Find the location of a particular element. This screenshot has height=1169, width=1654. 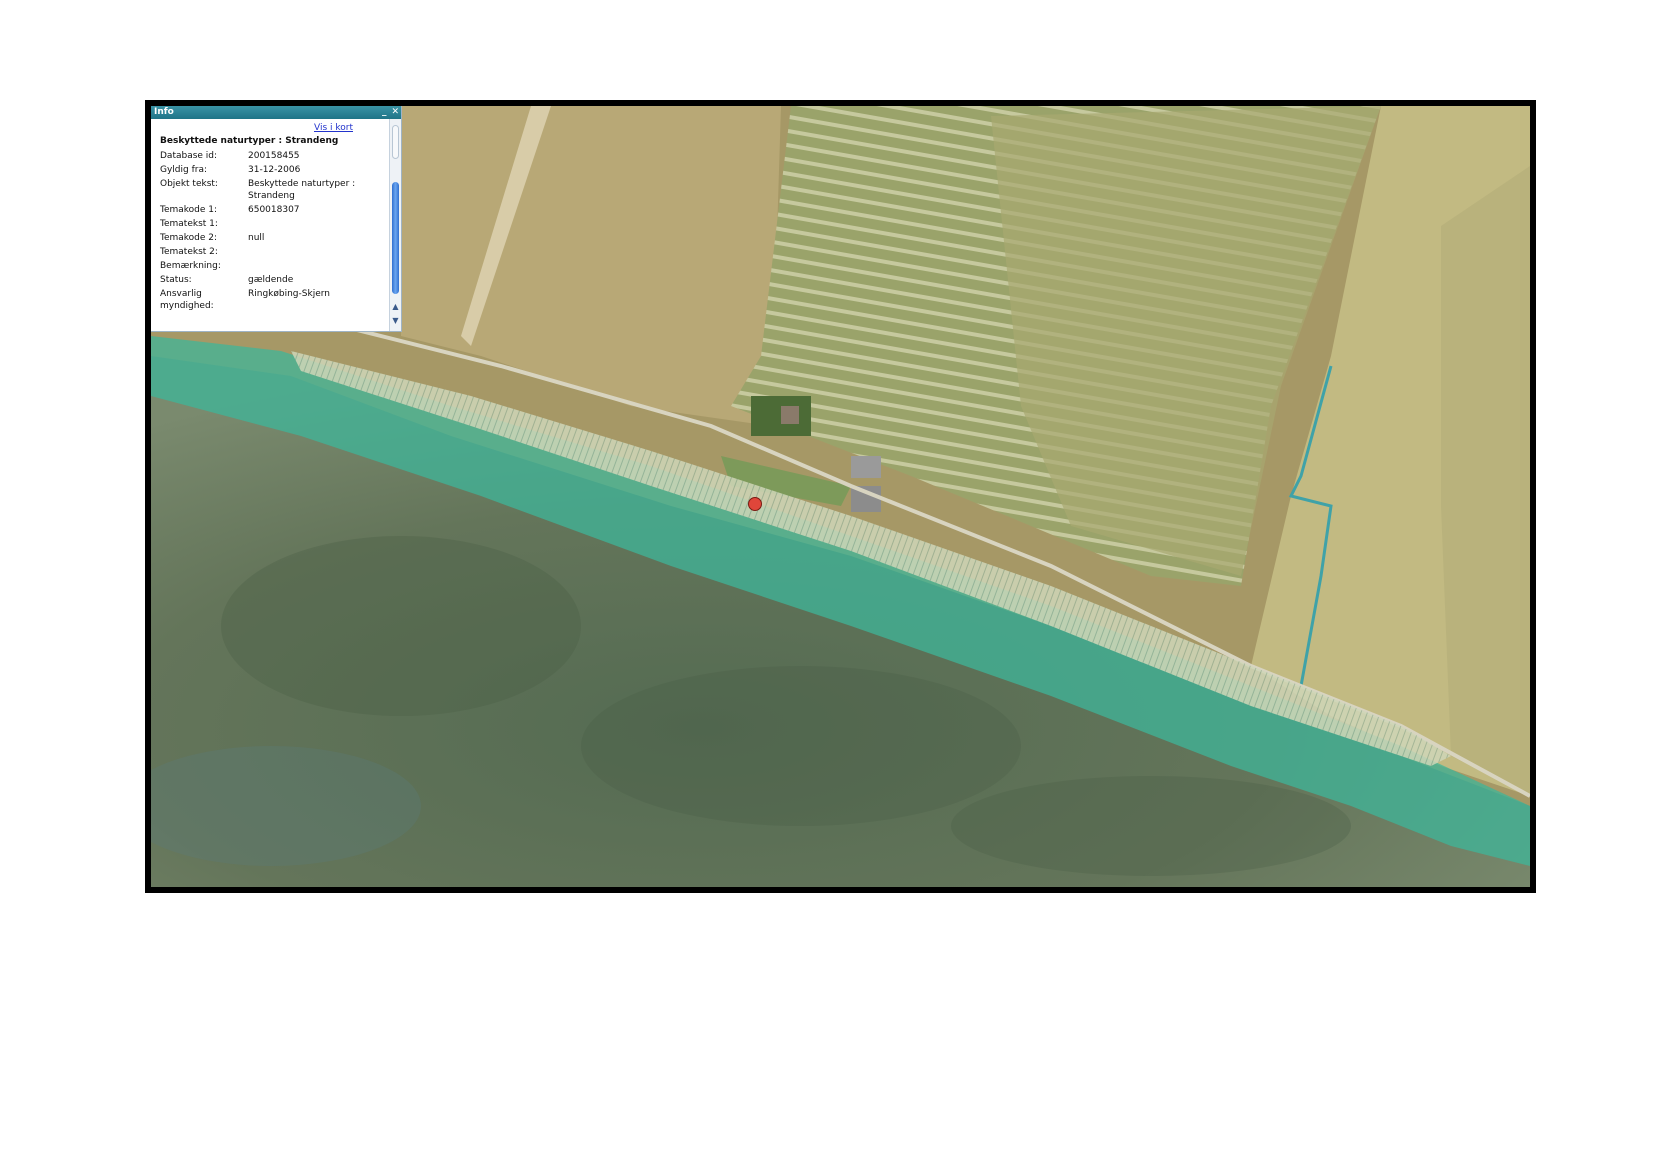

info-row: Gyldig fra: 31-12-2006 is located at coordinates (271, 170).